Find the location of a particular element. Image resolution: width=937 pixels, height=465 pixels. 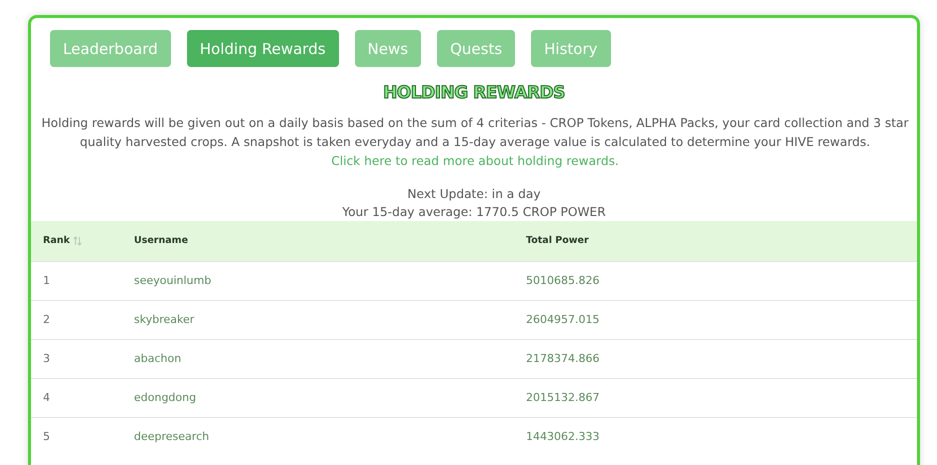

column-header: Rank is located at coordinates (56, 240).